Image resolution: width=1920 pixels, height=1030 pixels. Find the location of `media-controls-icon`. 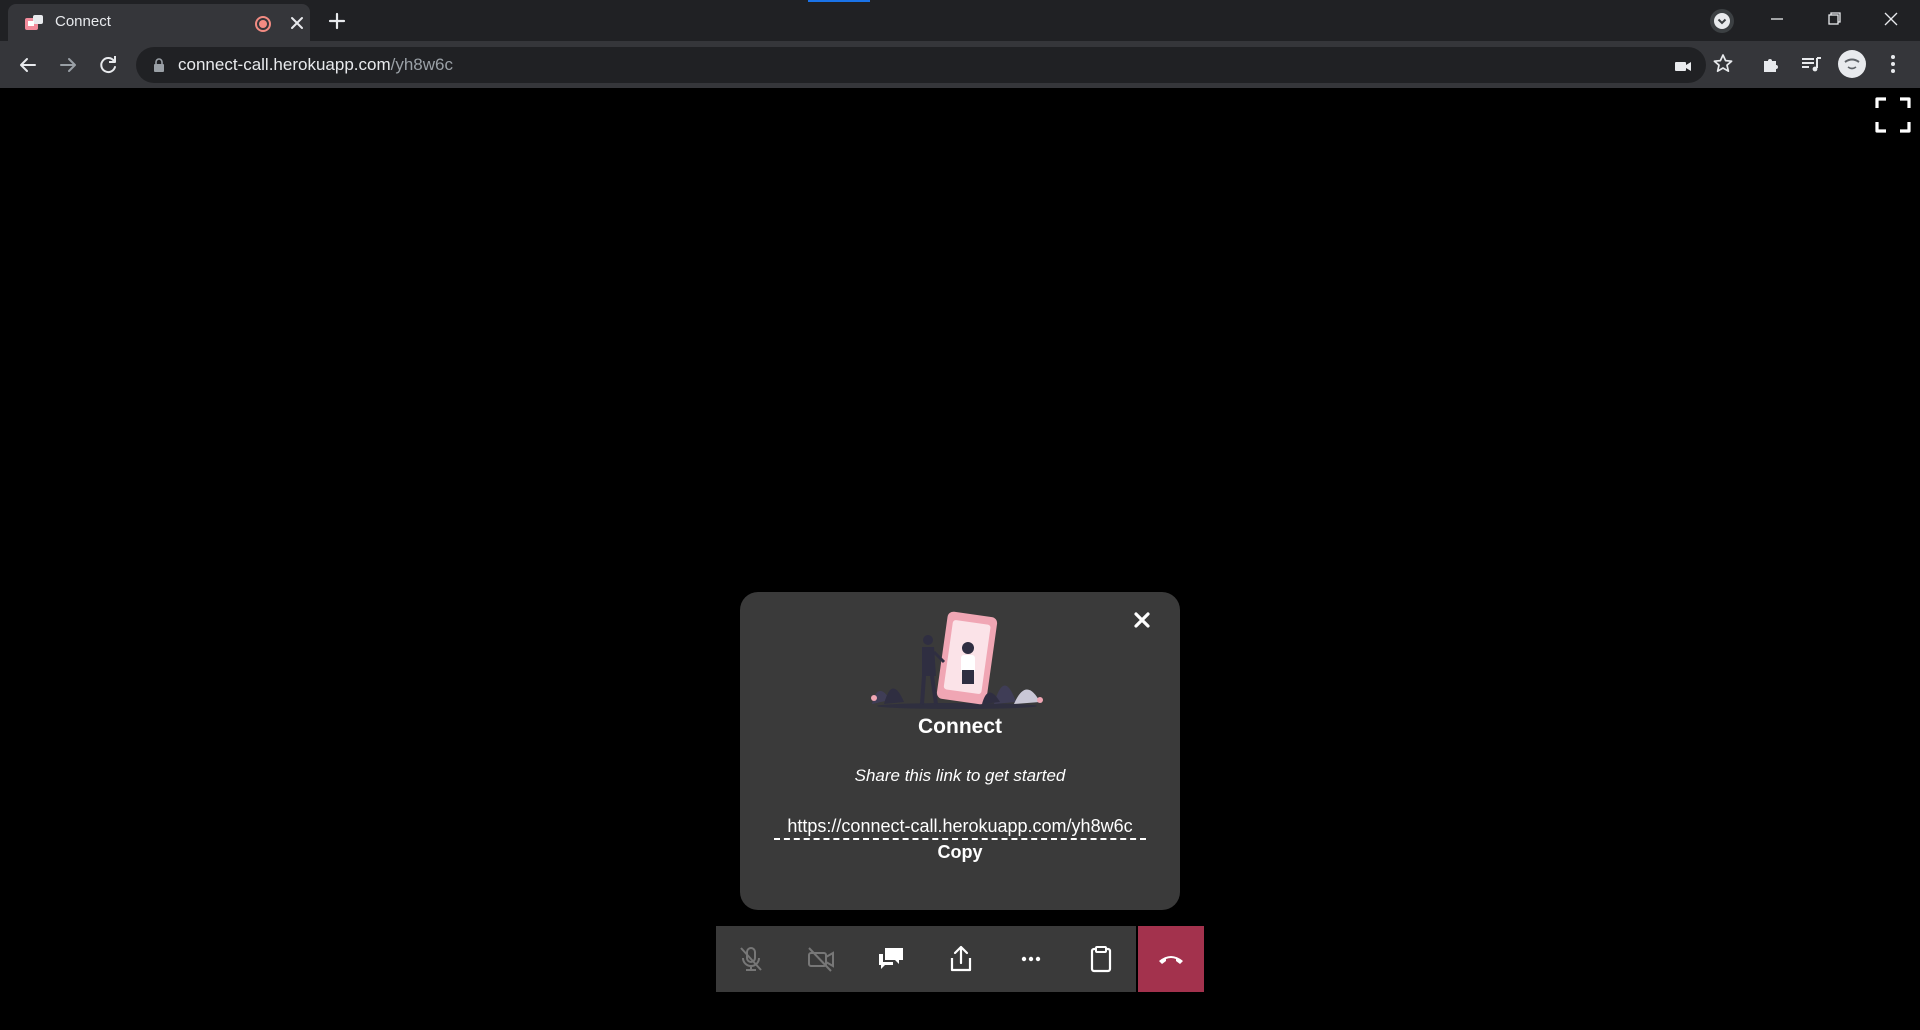

media-controls-icon is located at coordinates (1811, 64).